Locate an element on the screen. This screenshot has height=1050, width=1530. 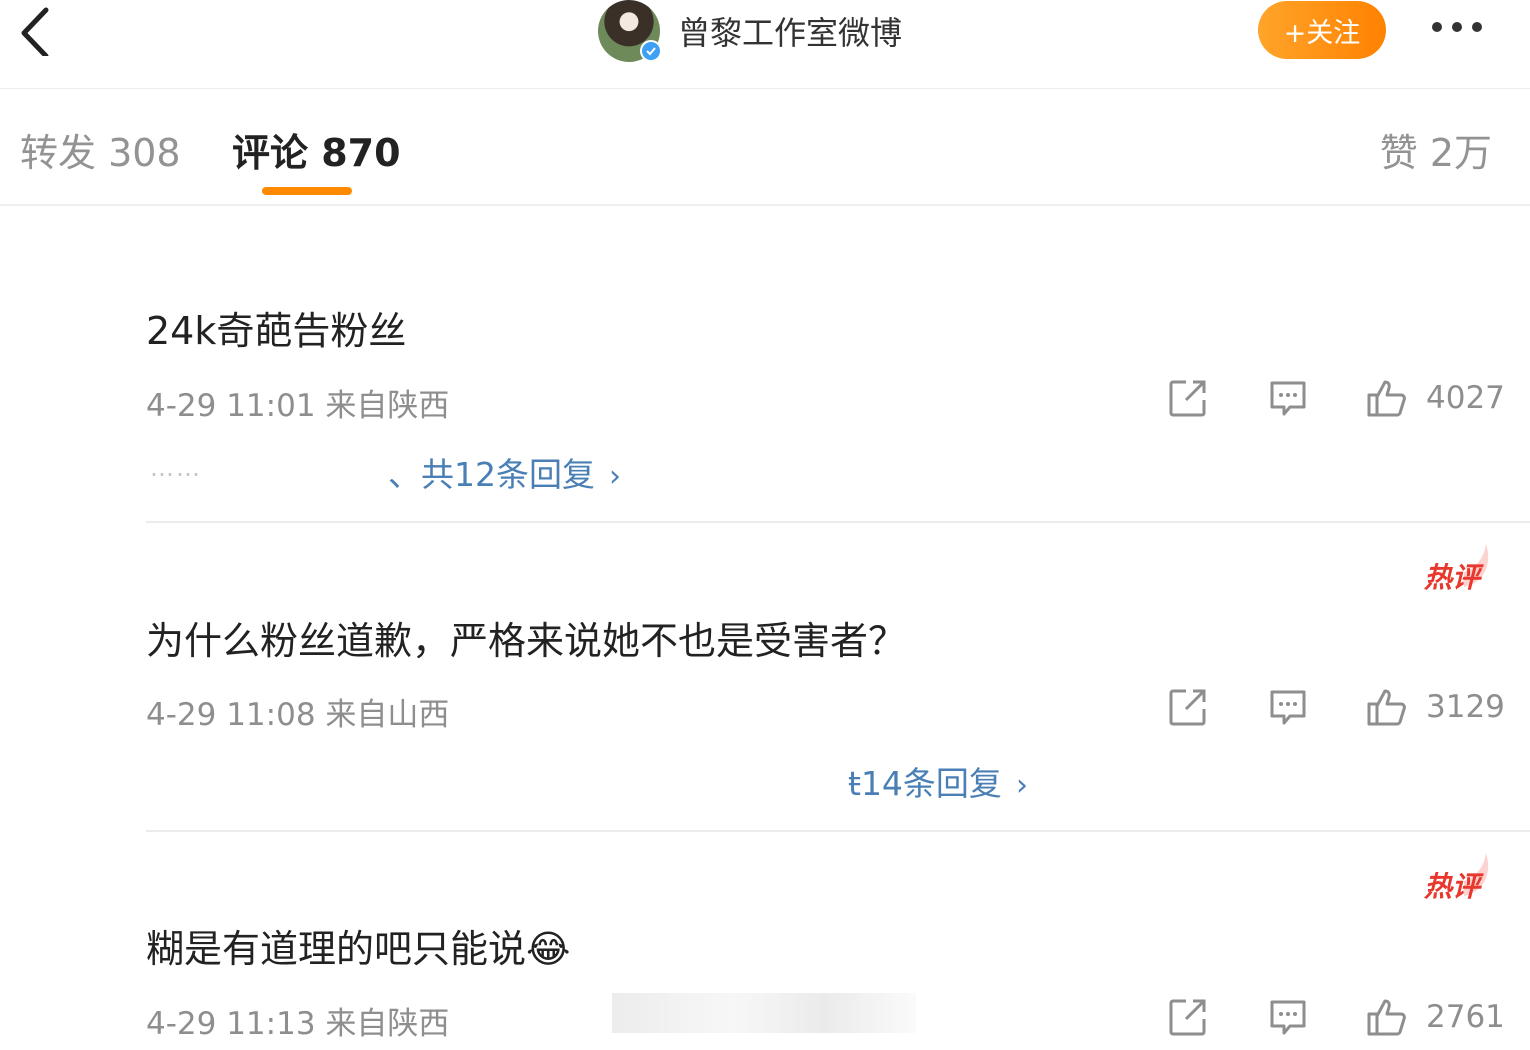
like-button: 4027 is located at coordinates (1435, 398).